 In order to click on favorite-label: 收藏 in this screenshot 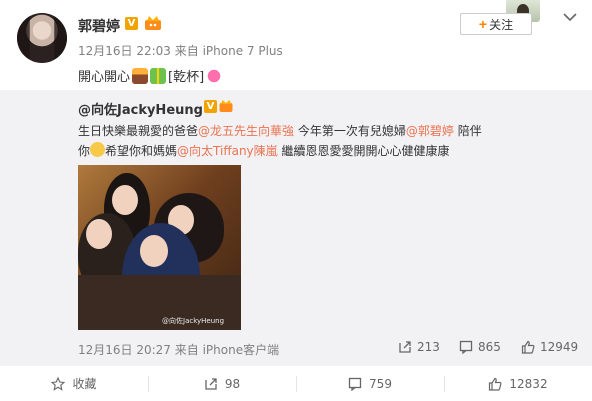, I will do `click(84, 384)`.